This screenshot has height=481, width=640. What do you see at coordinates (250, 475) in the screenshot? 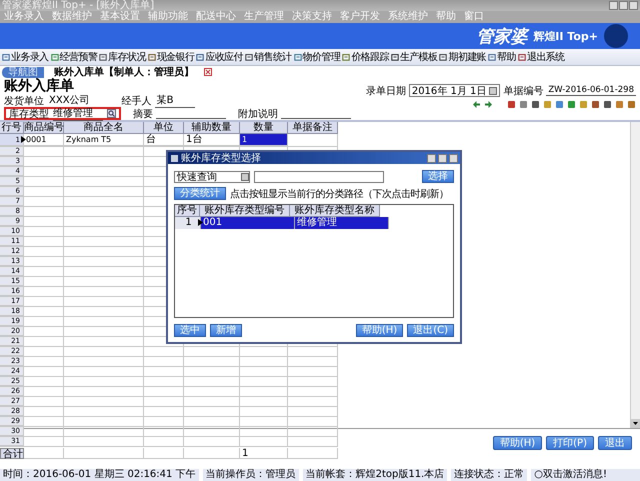
I see `status-text: 当前操作员：管理员` at bounding box center [250, 475].